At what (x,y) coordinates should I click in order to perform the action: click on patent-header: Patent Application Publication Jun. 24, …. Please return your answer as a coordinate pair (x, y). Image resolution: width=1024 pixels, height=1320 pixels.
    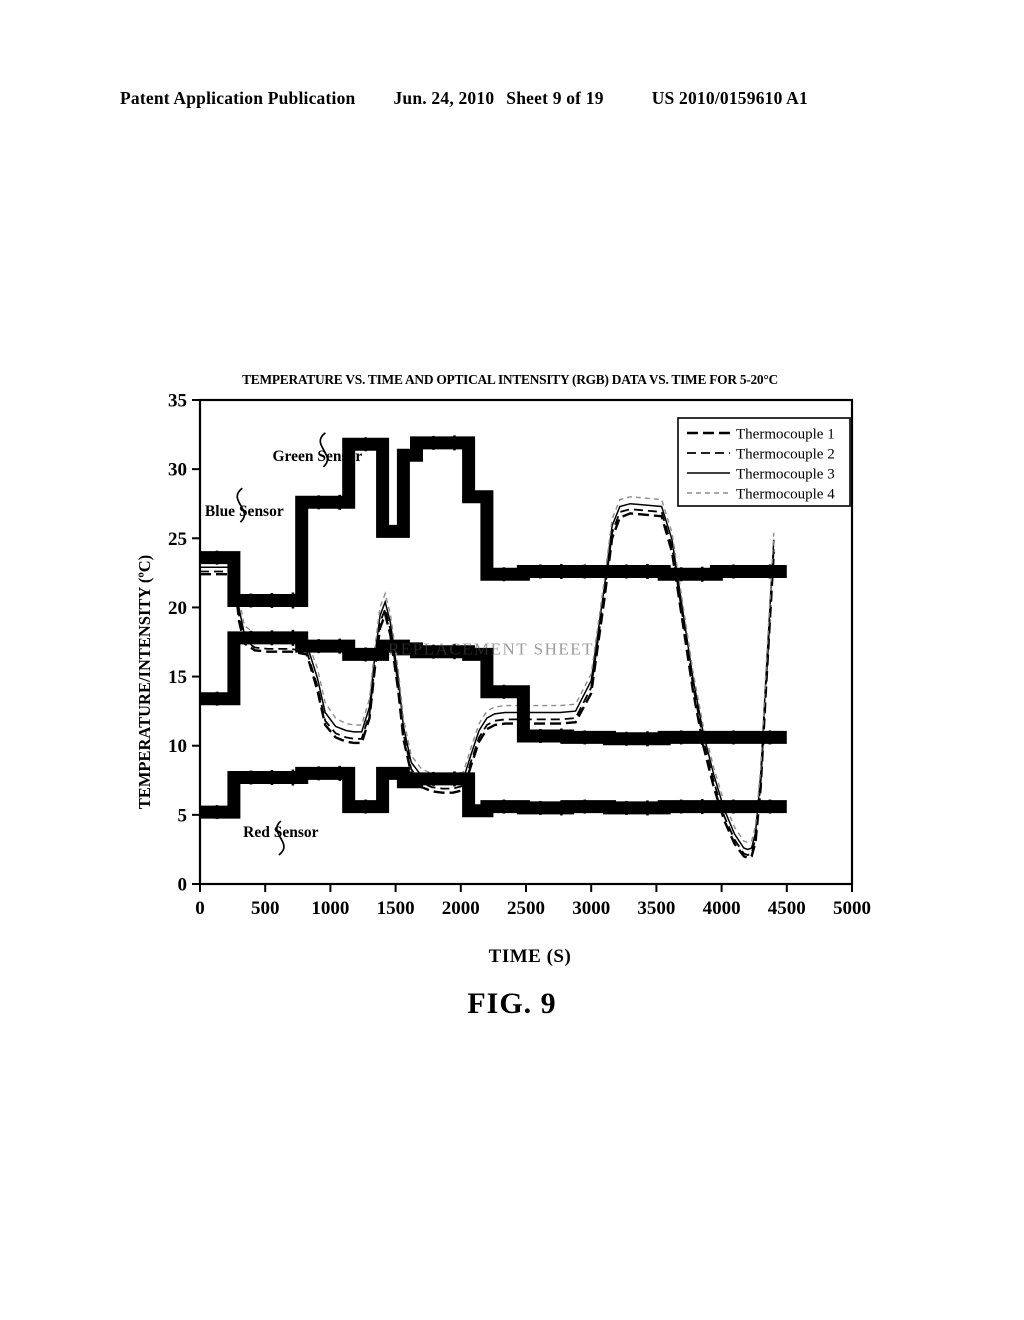
    Looking at the image, I should click on (515, 101).